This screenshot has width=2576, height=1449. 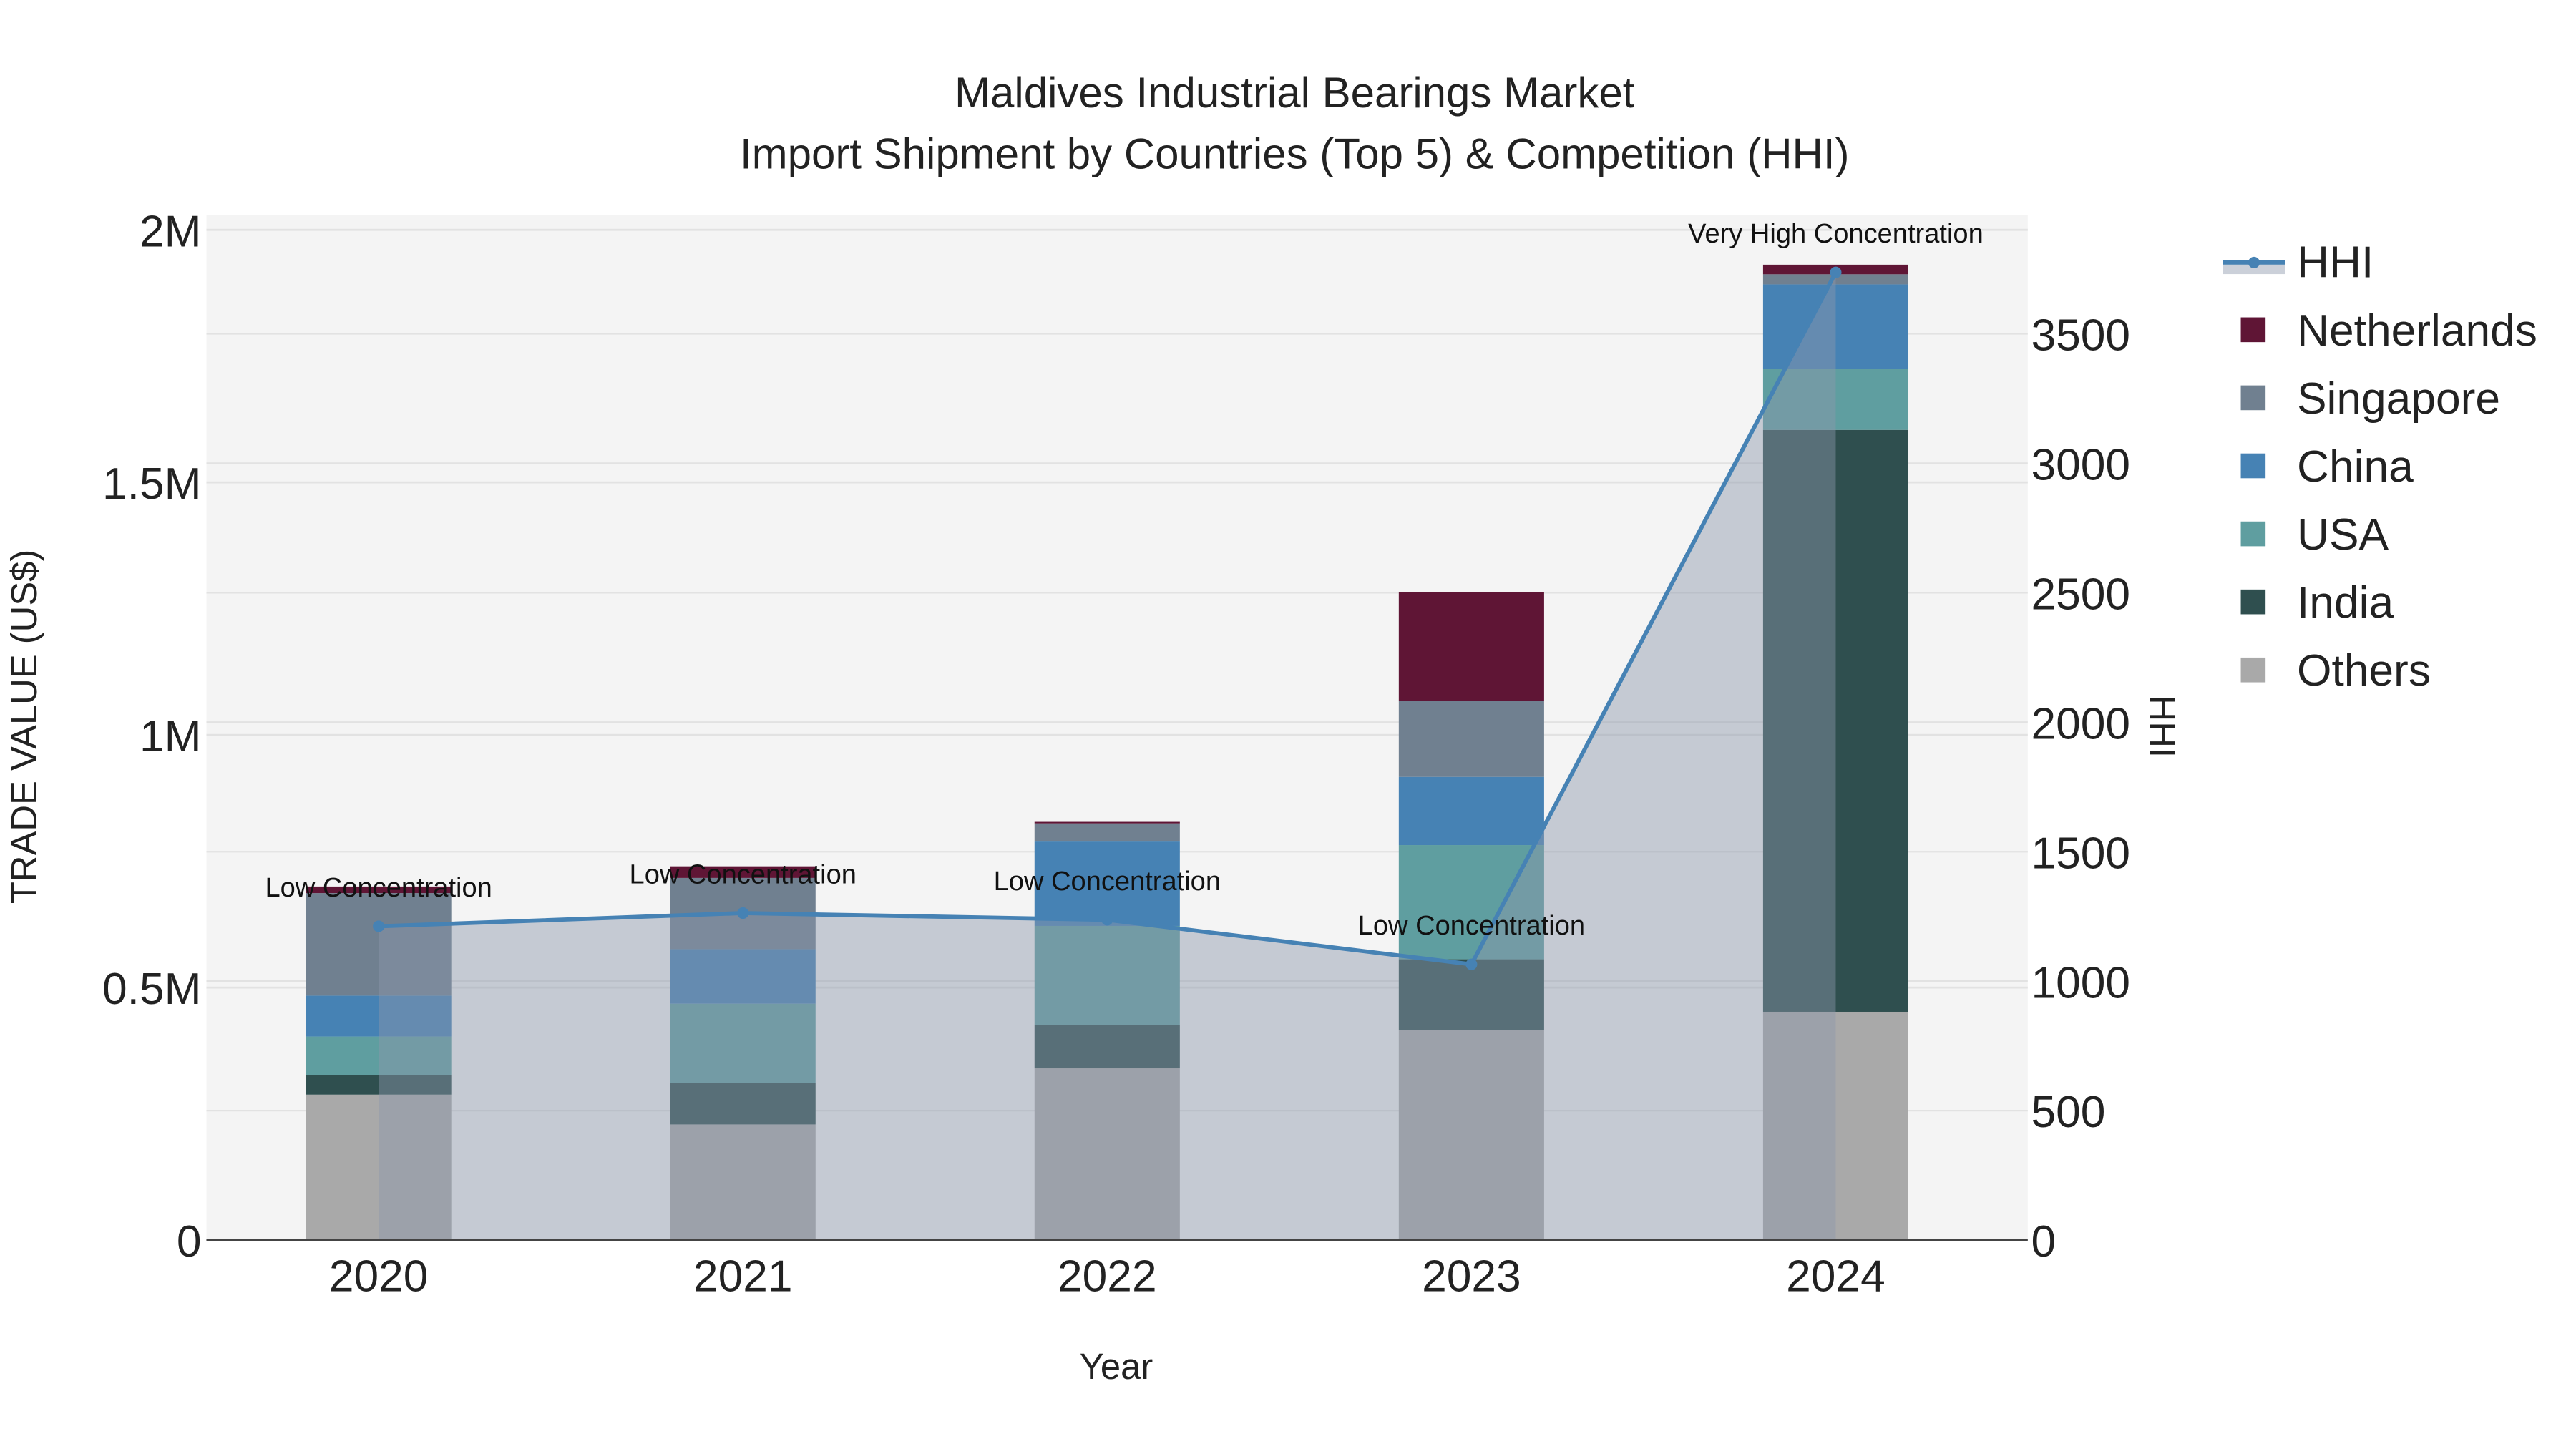 I want to click on bar-china-2023, so click(x=1471, y=811).